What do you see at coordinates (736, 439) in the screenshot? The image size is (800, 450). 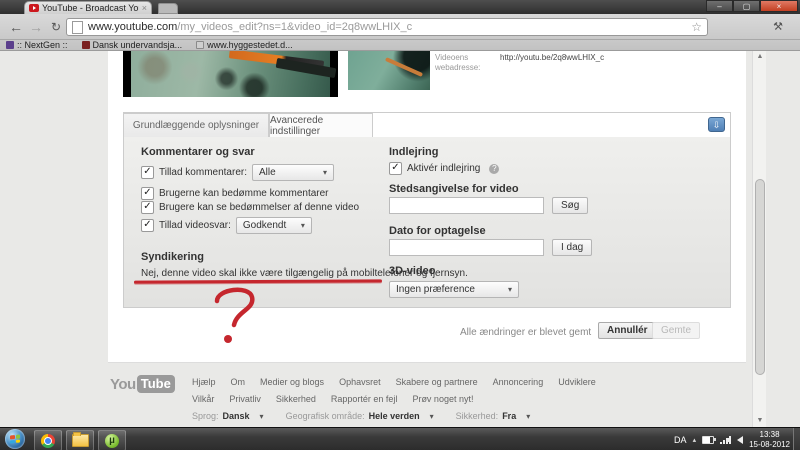 I see `speaker-icon` at bounding box center [736, 439].